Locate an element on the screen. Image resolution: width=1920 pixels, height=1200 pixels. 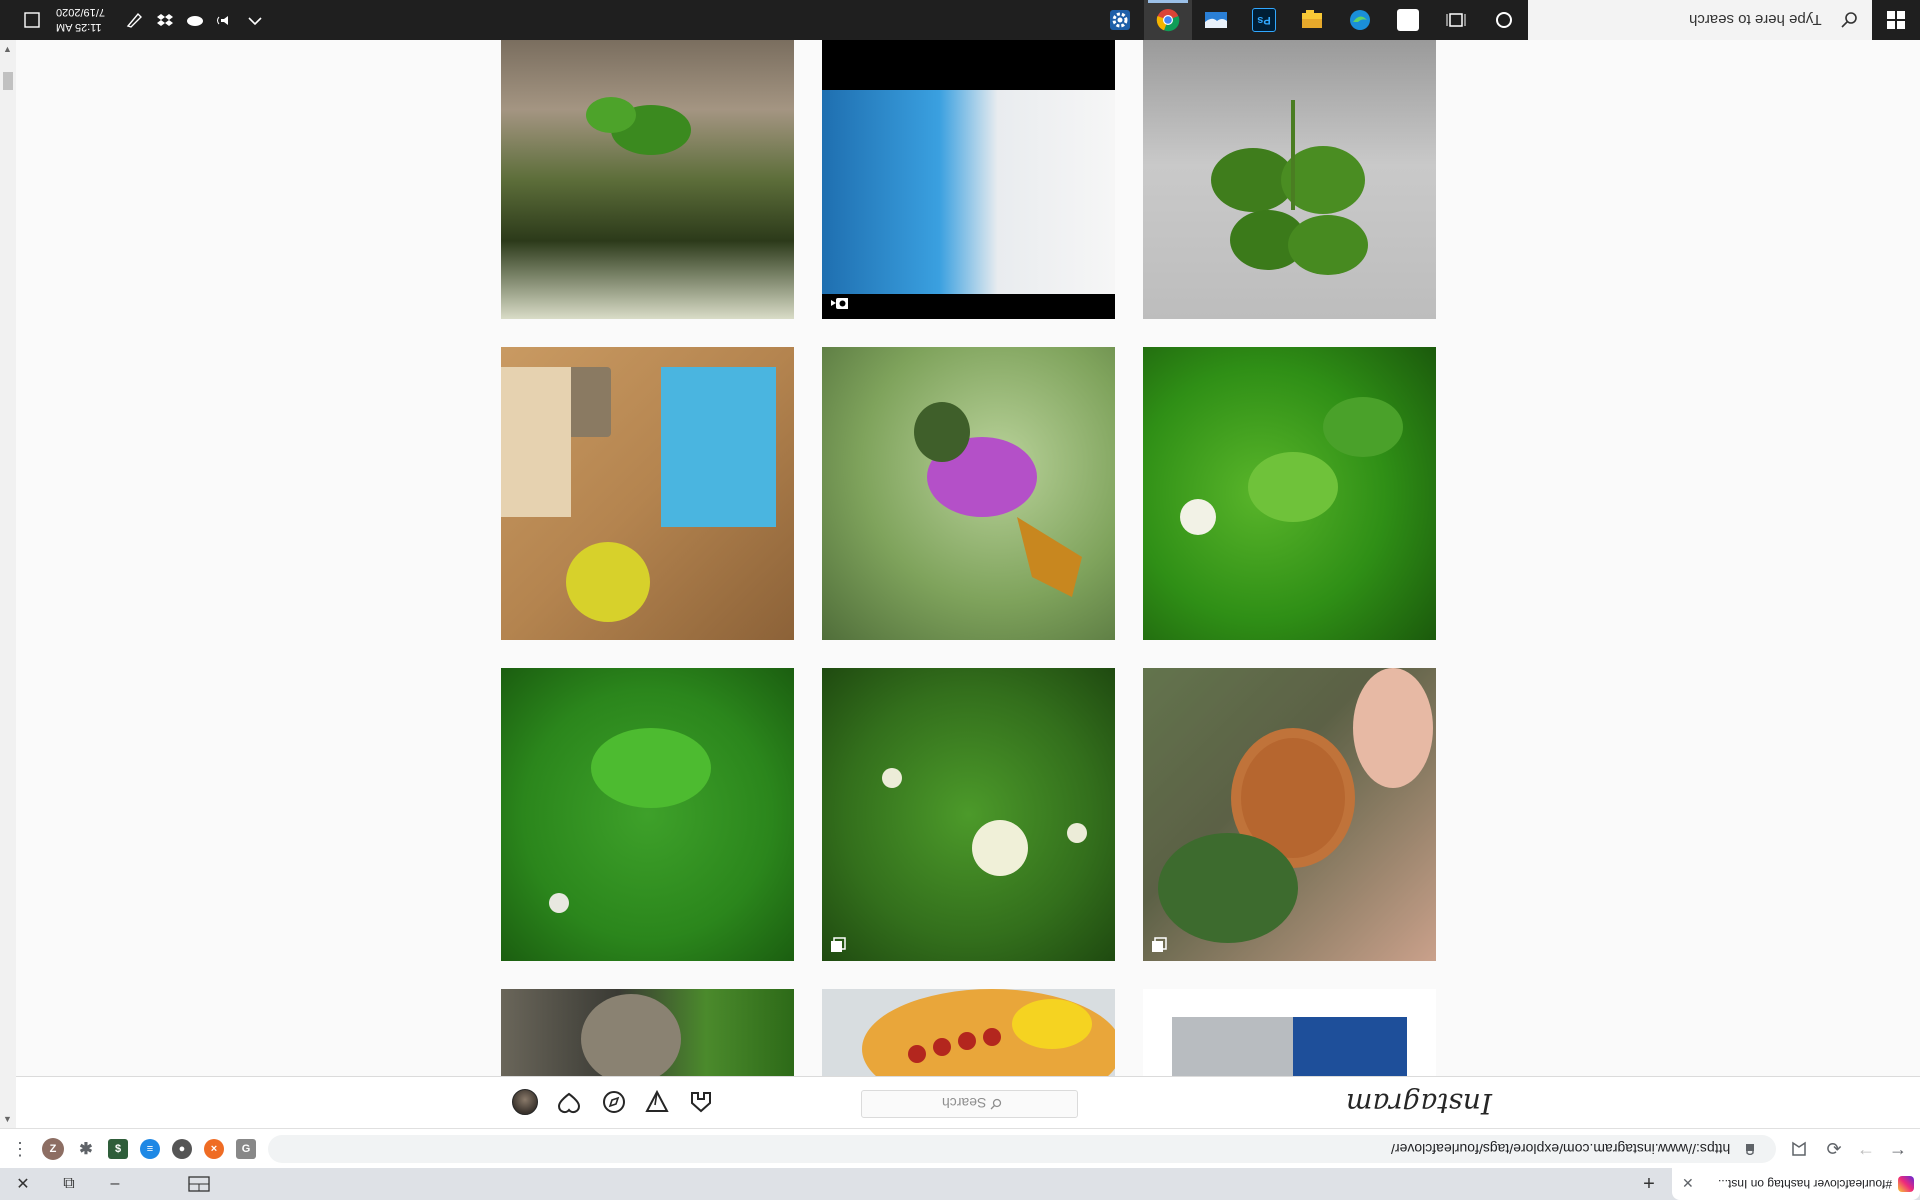
profile-avatar: Z is located at coordinates (53, 1149).